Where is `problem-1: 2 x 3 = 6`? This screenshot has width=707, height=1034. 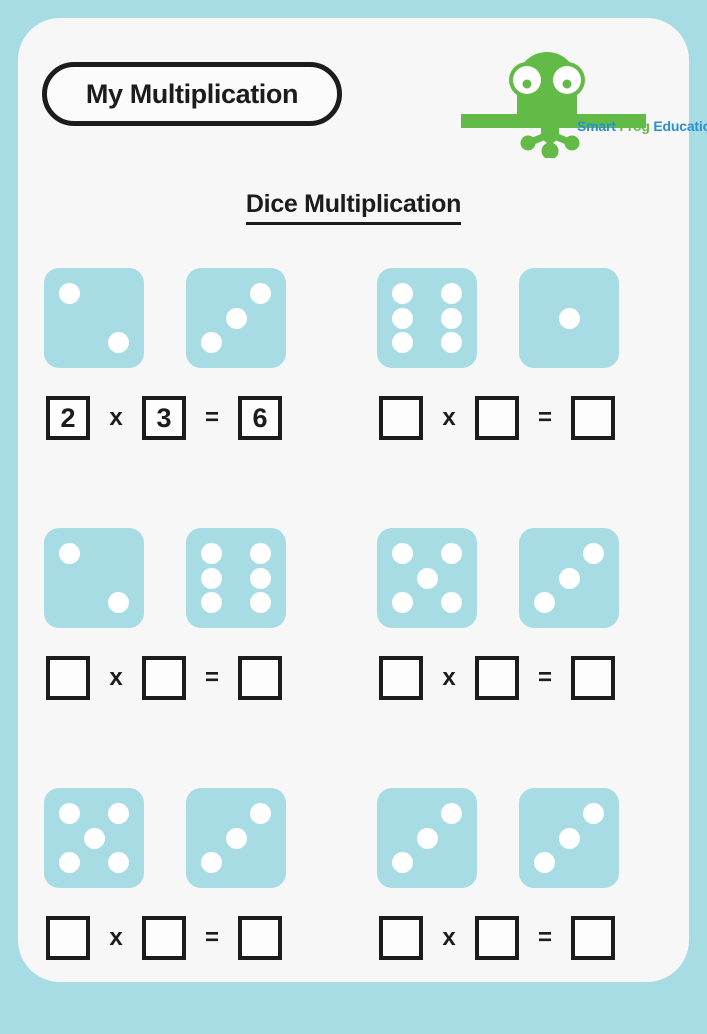
problem-1: 2 x 3 = 6 is located at coordinates (185, 384).